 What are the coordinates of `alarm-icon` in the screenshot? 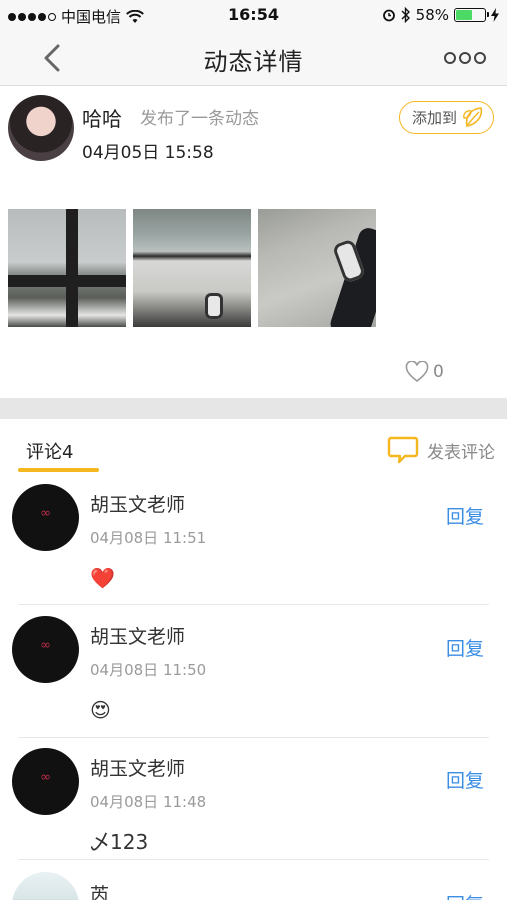 It's located at (388, 15).